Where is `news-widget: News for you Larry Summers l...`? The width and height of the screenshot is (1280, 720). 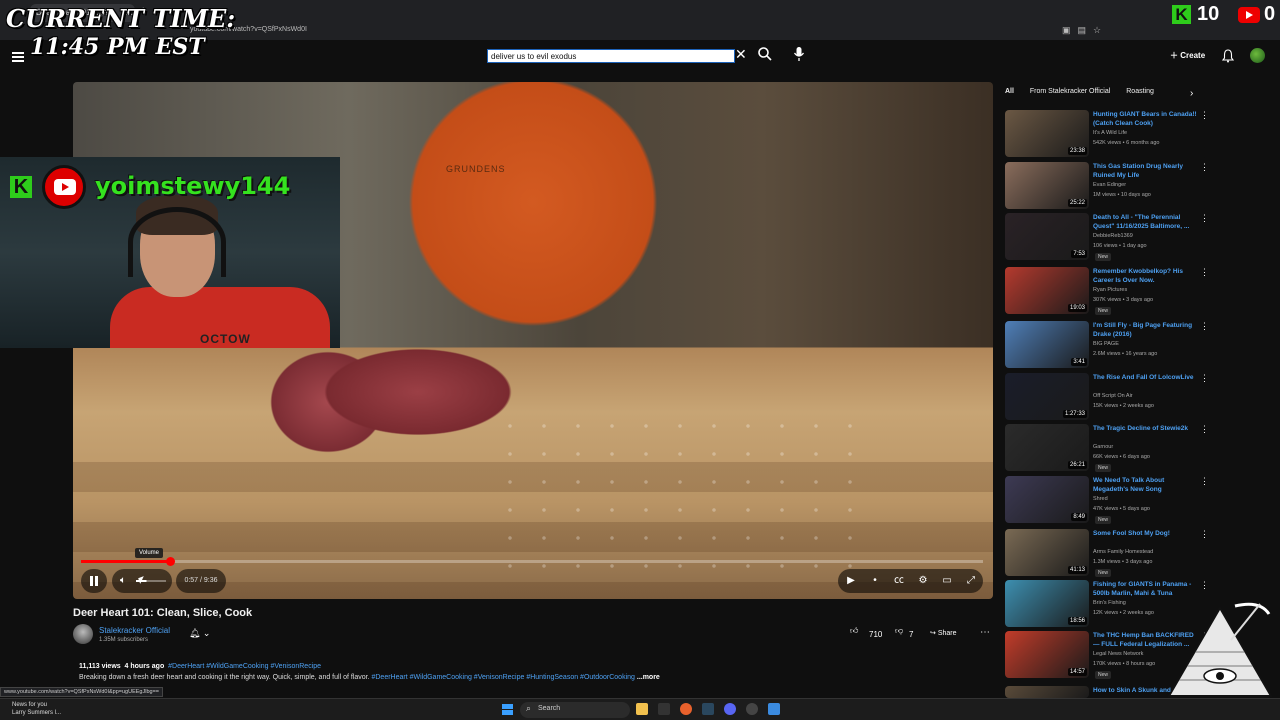 news-widget: News for you Larry Summers l... is located at coordinates (36, 709).